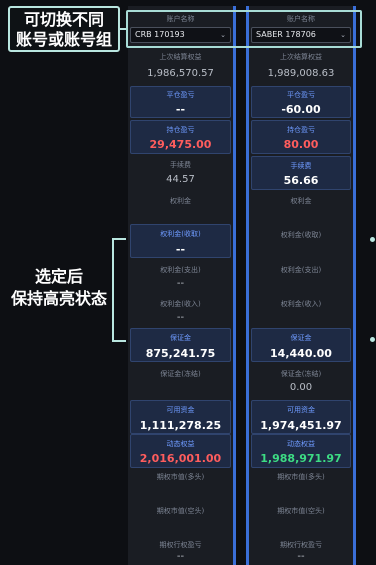 The image size is (376, 565). What do you see at coordinates (301, 417) in the screenshot?
I see `row-available: 可用资金 1,974,451.97` at bounding box center [301, 417].